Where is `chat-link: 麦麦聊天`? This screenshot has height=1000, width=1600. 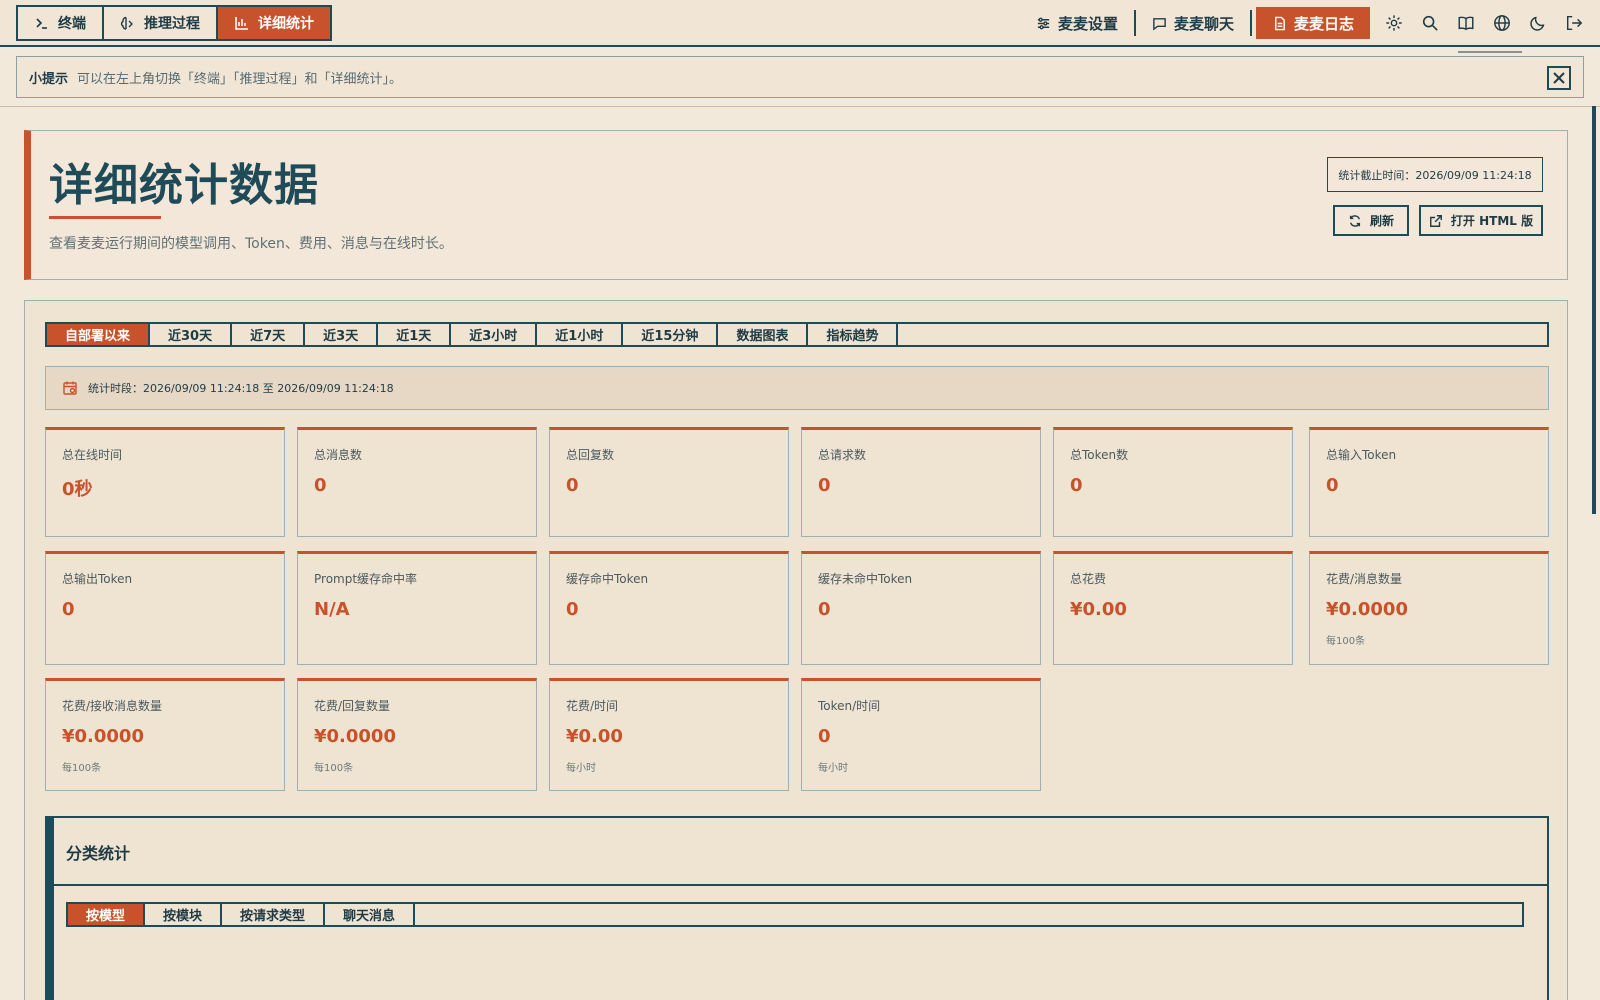 chat-link: 麦麦聊天 is located at coordinates (1193, 23).